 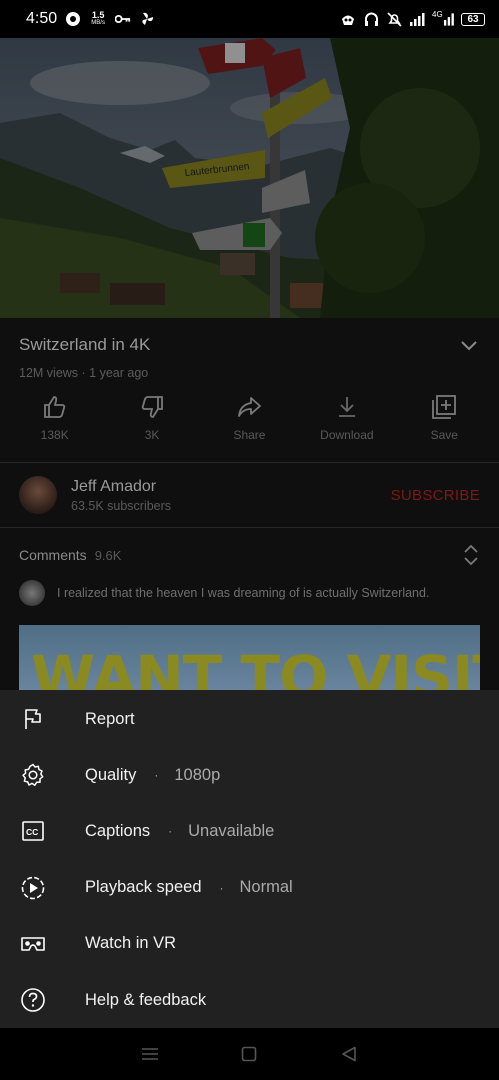 What do you see at coordinates (33, 944) in the screenshot?
I see `vr-headset-icon` at bounding box center [33, 944].